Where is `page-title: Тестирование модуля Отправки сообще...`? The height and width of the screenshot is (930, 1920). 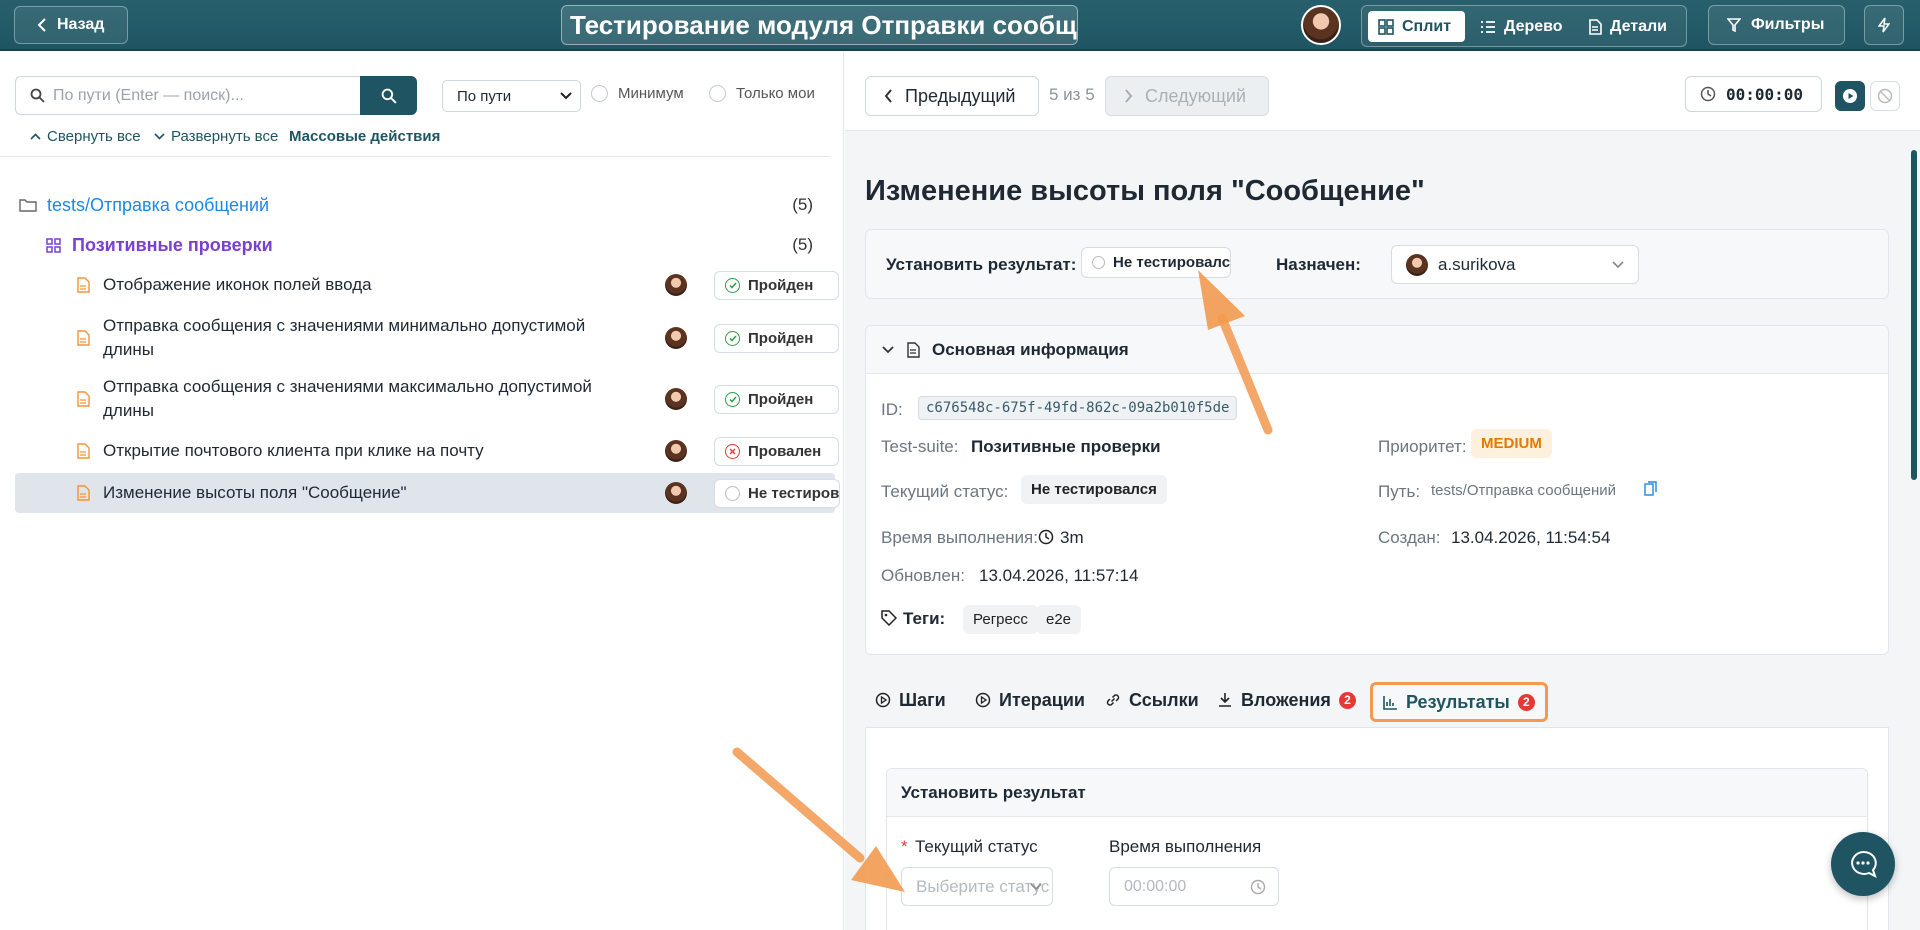 page-title: Тестирование модуля Отправки сообще... is located at coordinates (819, 25).